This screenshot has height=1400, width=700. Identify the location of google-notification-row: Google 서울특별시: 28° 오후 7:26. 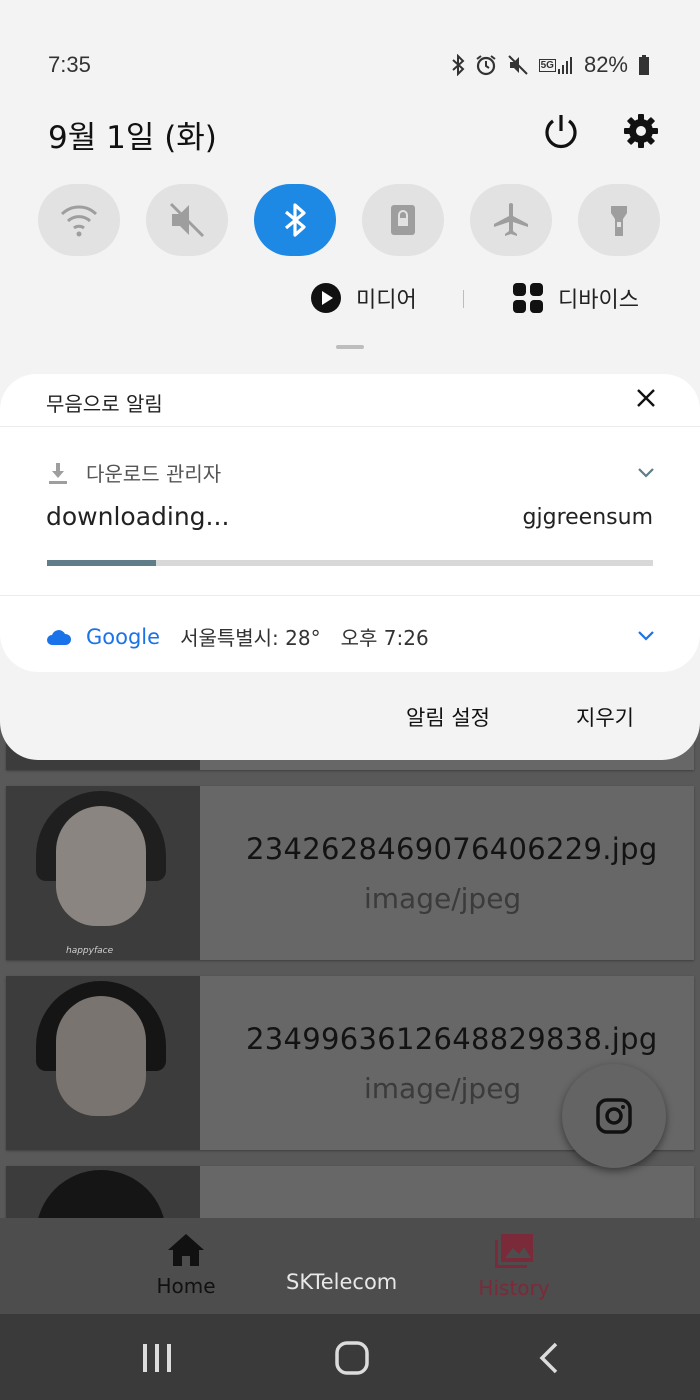
(237, 636).